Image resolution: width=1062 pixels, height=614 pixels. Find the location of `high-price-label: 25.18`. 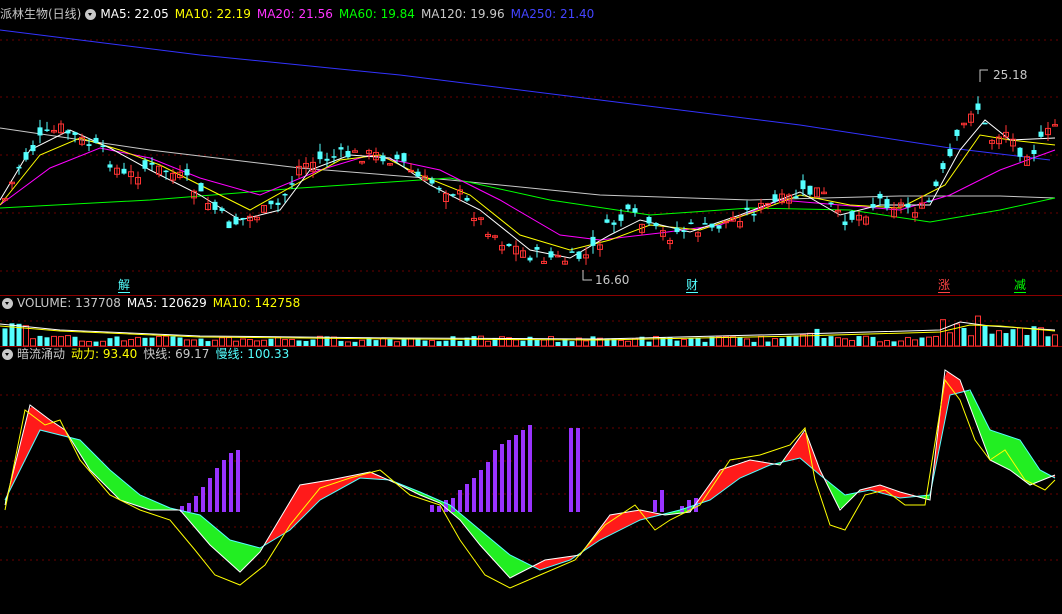

high-price-label: 25.18 is located at coordinates (1010, 75).